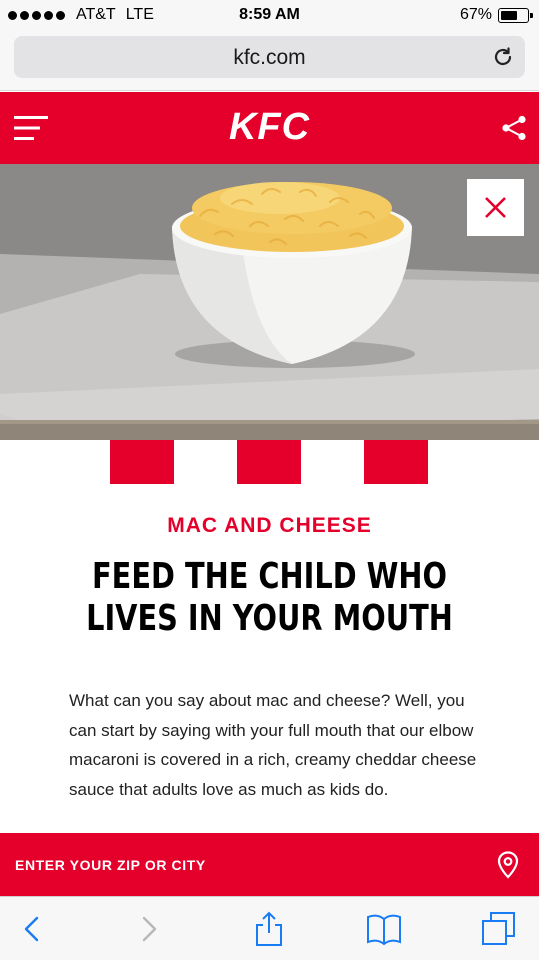 This screenshot has height=960, width=539. I want to click on share-sheet-icon, so click(269, 929).